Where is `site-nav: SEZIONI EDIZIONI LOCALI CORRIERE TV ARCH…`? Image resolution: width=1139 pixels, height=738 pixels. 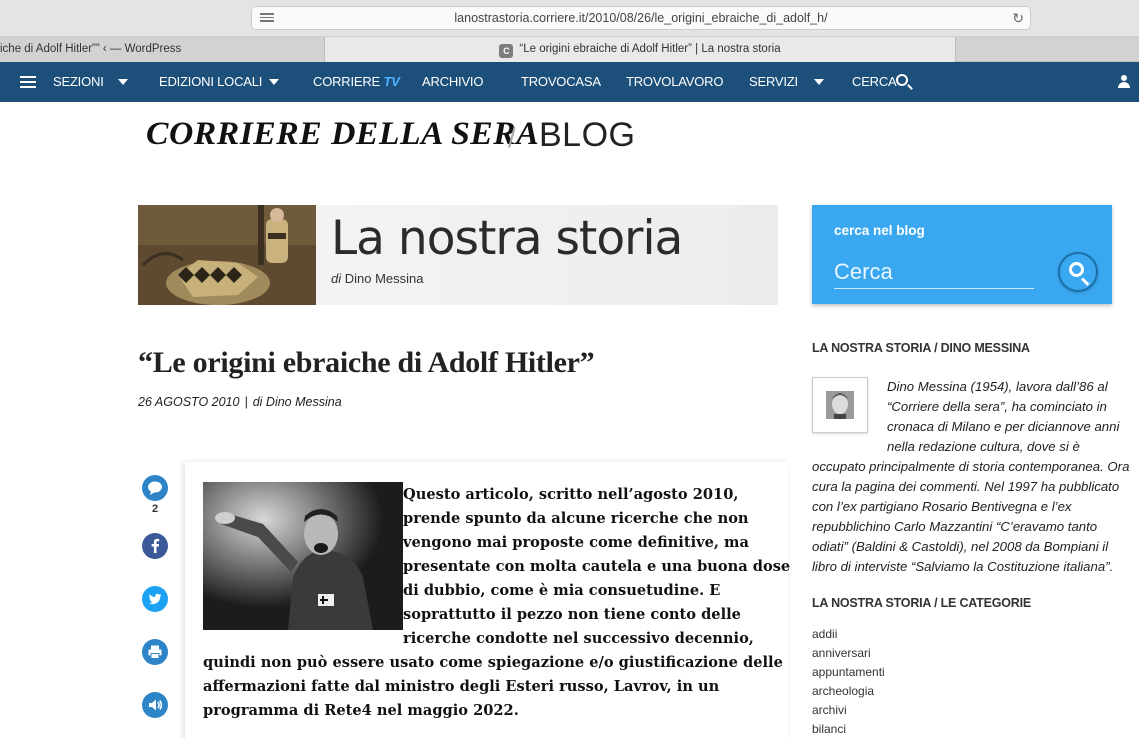 site-nav: SEZIONI EDIZIONI LOCALI CORRIERE TV ARCH… is located at coordinates (569, 82).